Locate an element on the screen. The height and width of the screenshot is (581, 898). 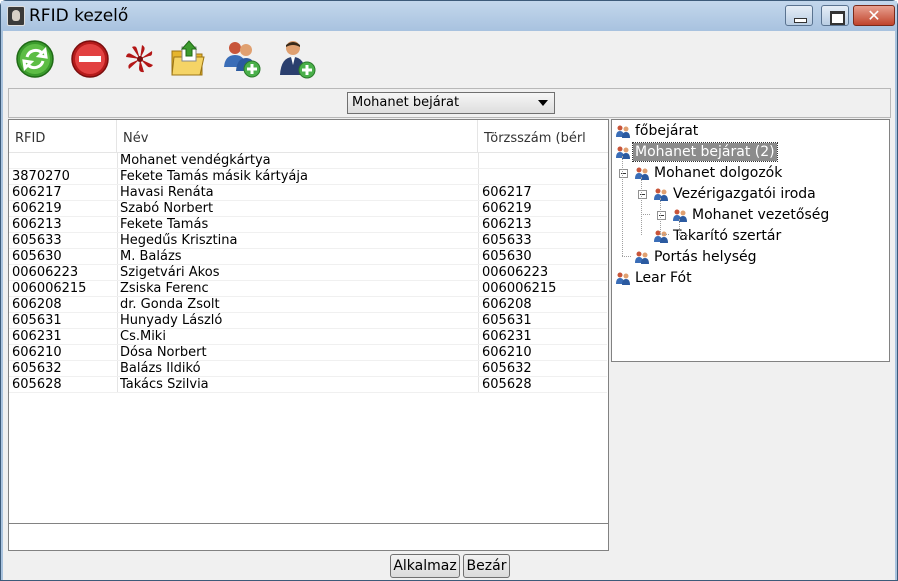
rfid-cell: 606217 is located at coordinates (37, 192).